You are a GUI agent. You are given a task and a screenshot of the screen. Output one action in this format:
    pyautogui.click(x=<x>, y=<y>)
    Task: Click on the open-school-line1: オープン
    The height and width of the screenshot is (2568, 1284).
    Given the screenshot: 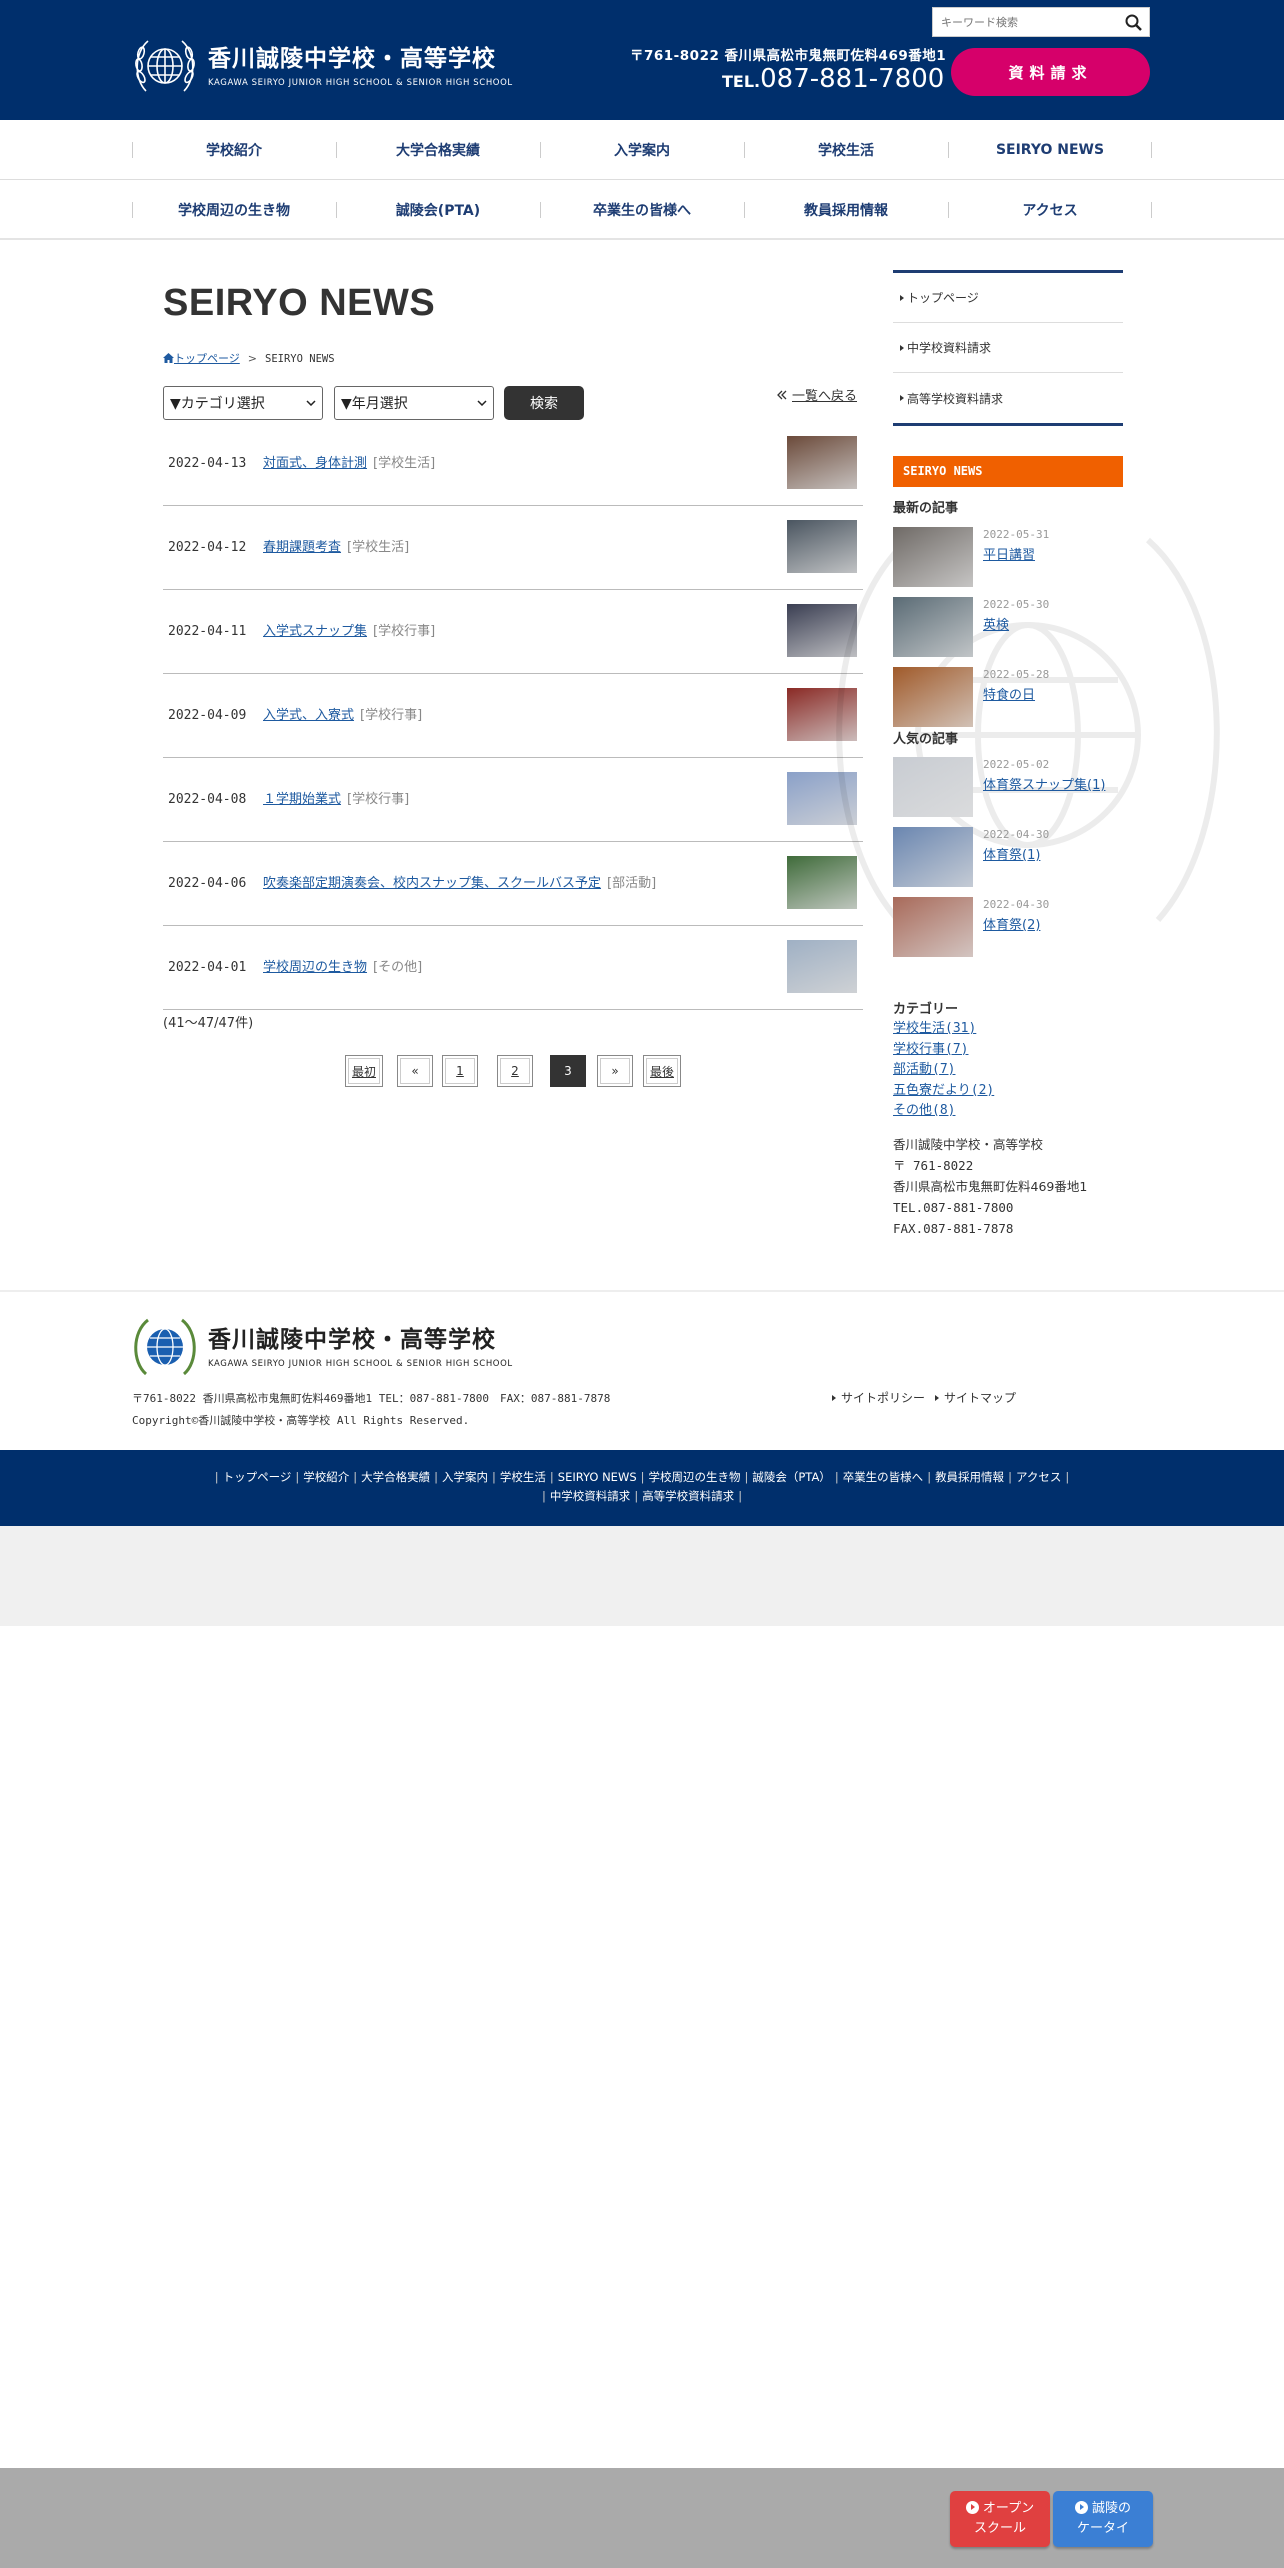 What is the action you would take?
    pyautogui.click(x=1008, y=2508)
    